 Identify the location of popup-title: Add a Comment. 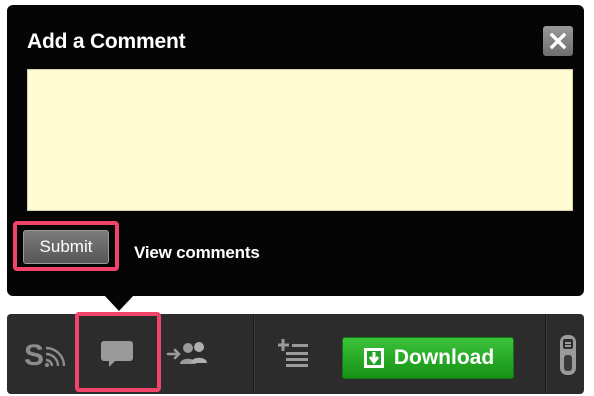
(106, 41).